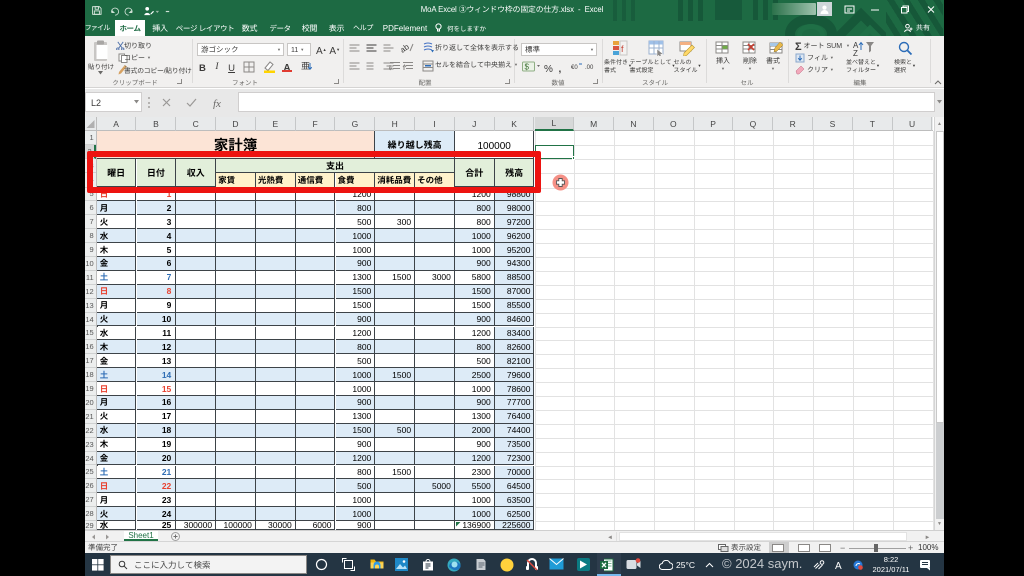 Image resolution: width=1024 pixels, height=576 pixels. Describe the element at coordinates (305, 66) in the screenshot. I see `svg-text: 亜` at that location.